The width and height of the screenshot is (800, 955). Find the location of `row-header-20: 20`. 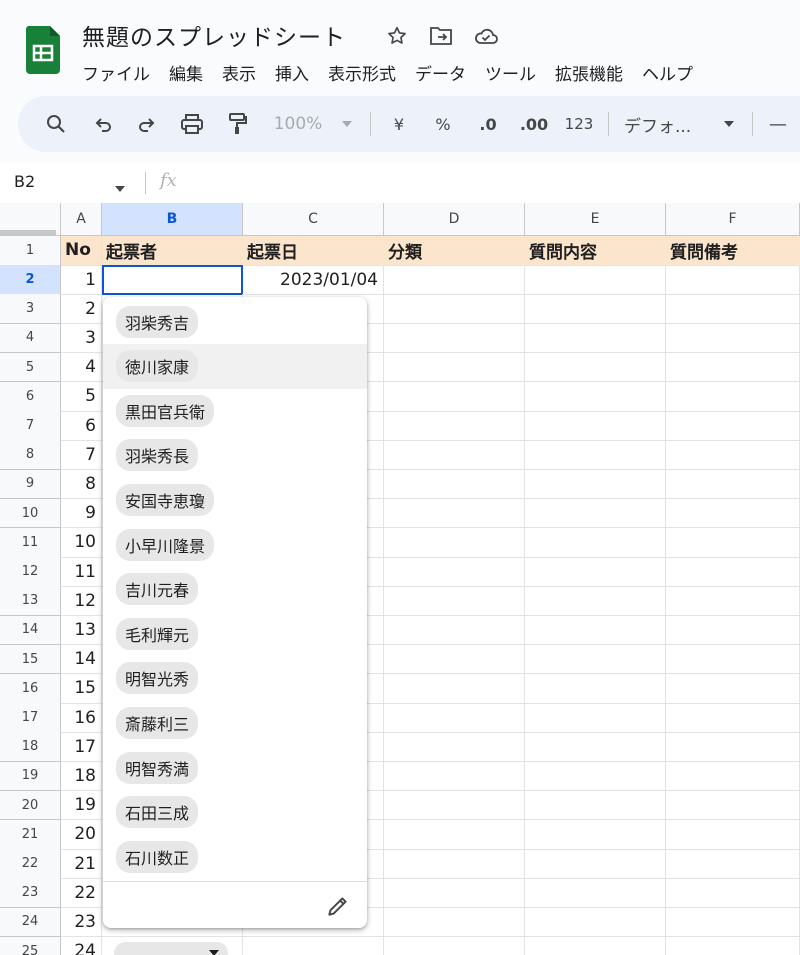

row-header-20: 20 is located at coordinates (30, 805).